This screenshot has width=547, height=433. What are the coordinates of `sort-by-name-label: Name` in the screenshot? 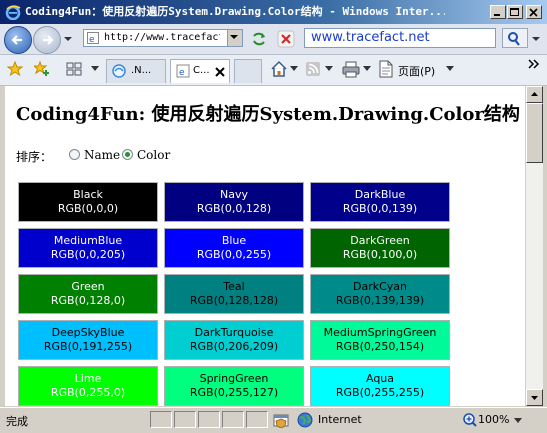 It's located at (102, 155).